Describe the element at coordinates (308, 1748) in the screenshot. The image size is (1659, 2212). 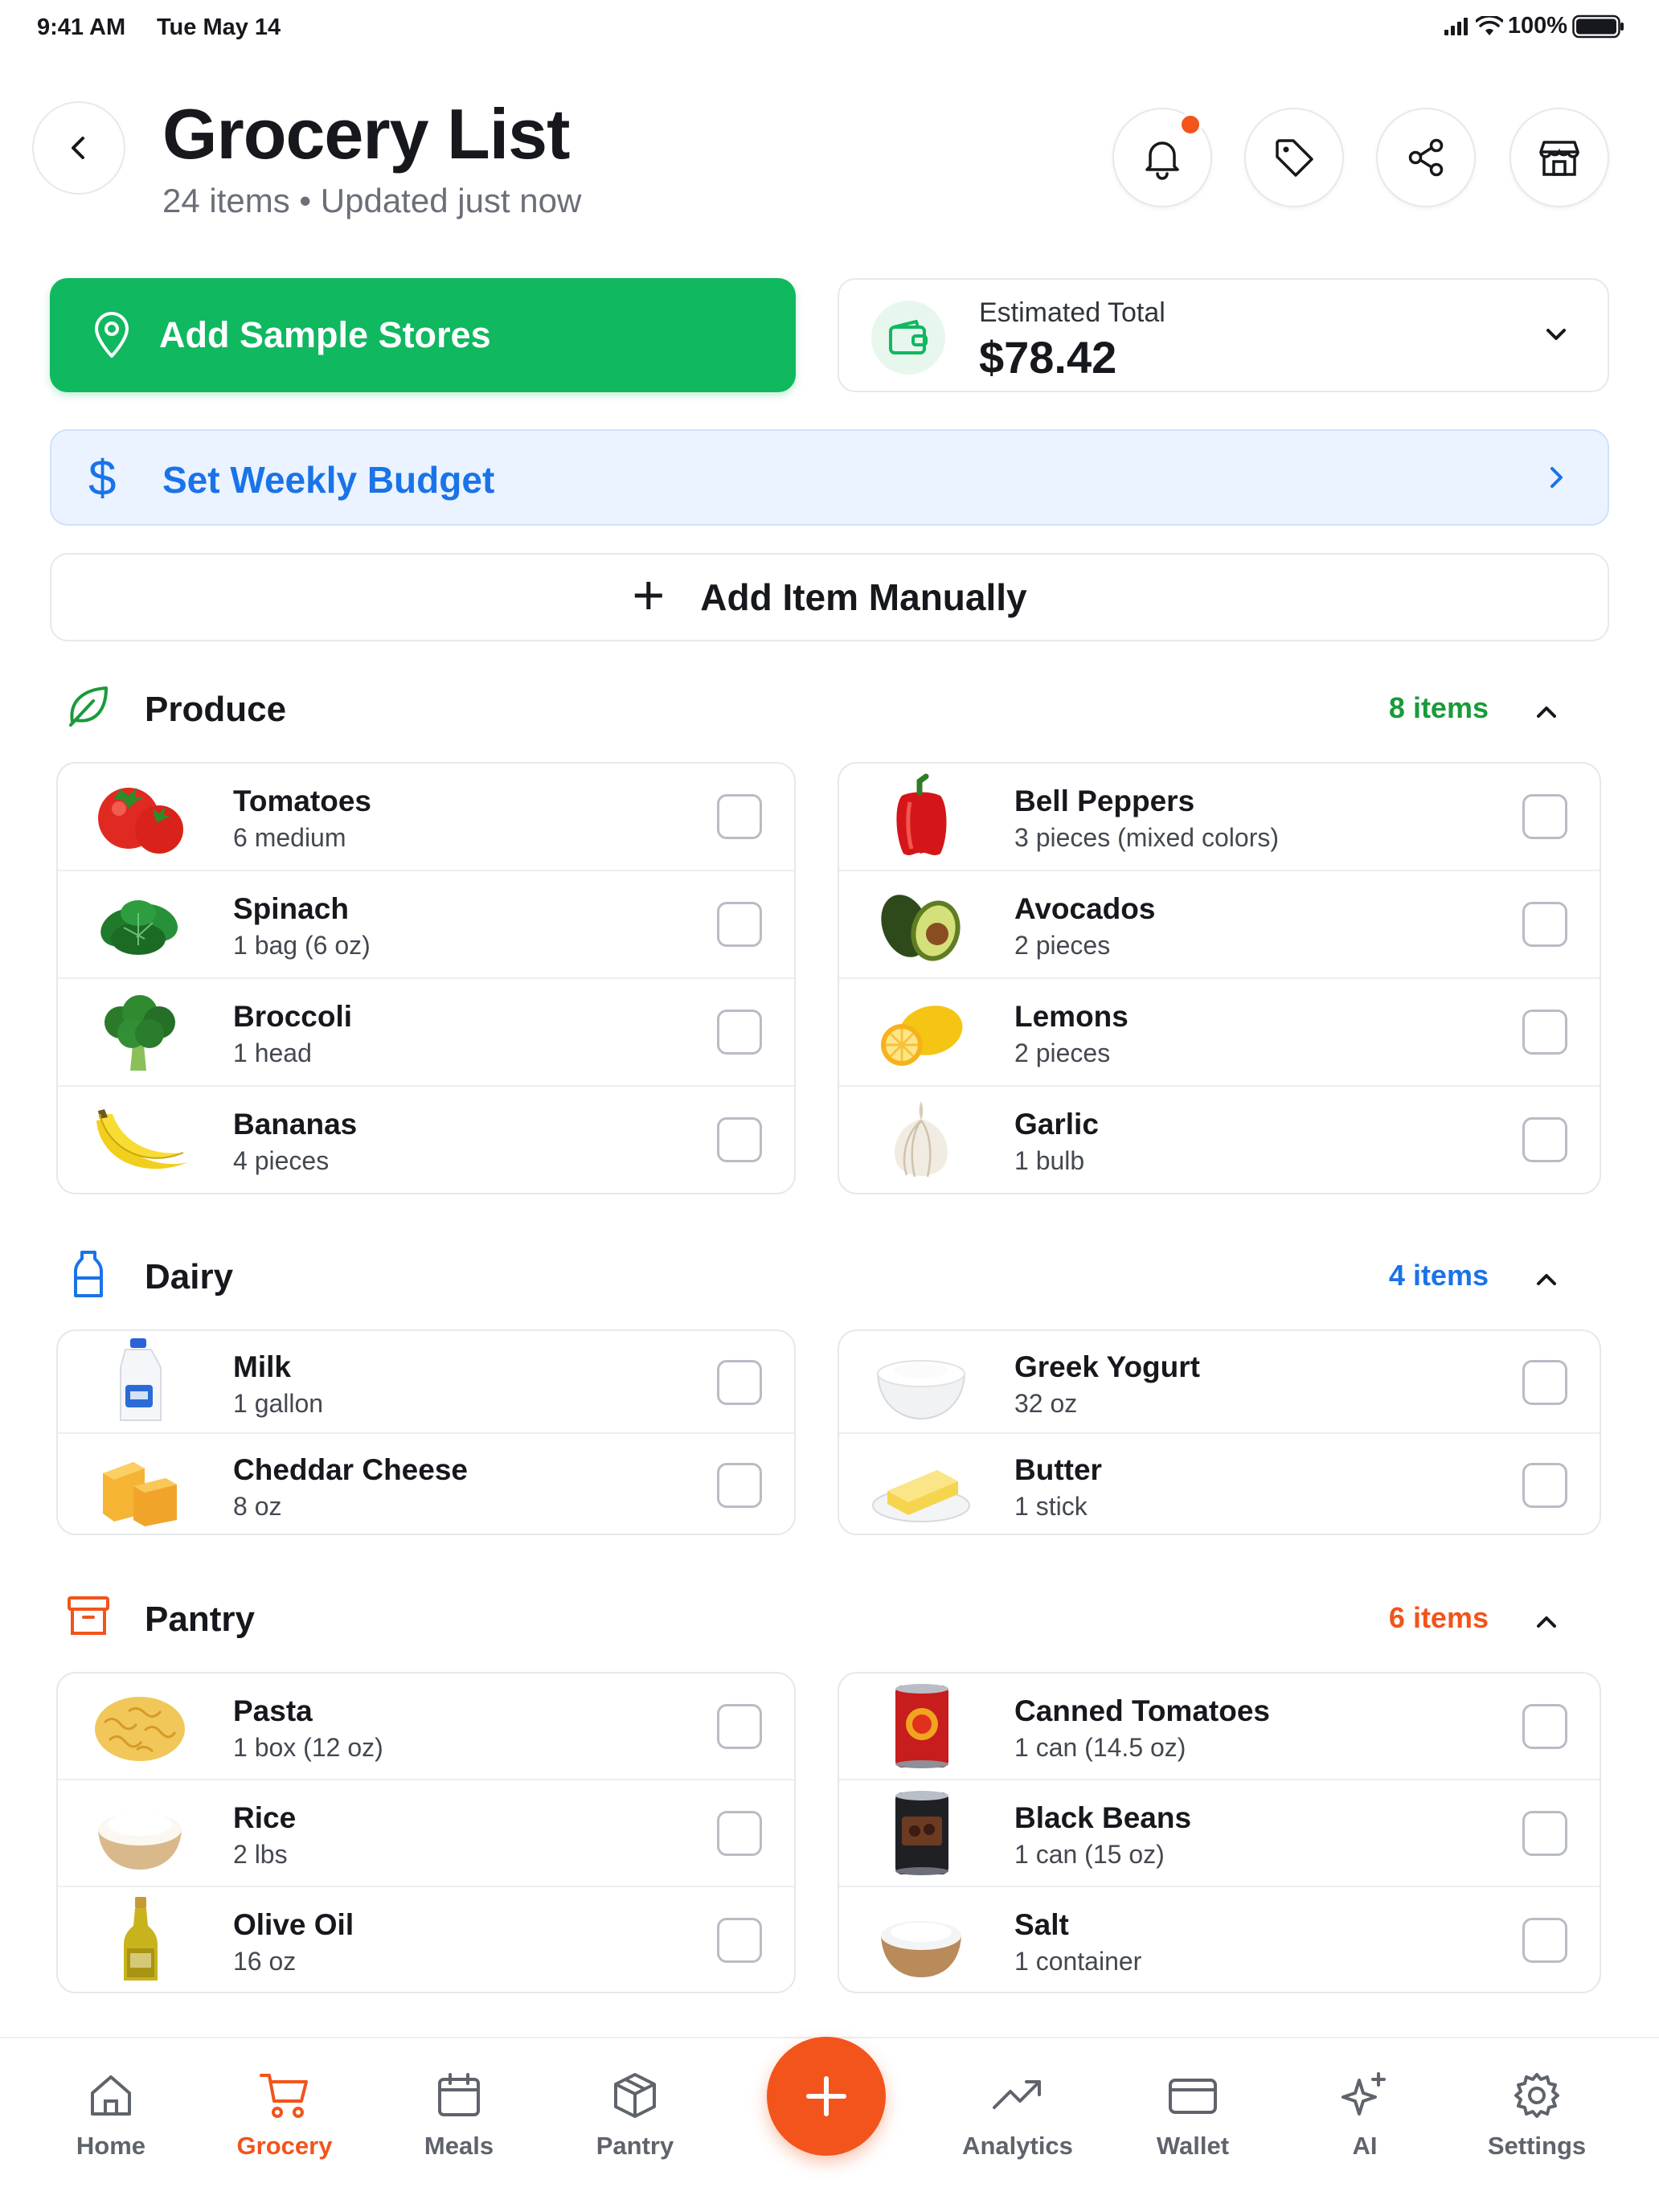
I see `item-quantity: 1 box (12 oz)` at that location.